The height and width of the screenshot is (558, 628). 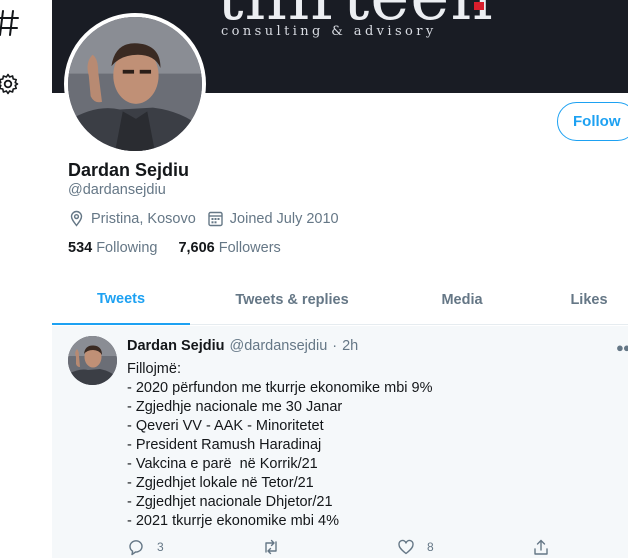 I want to click on share-icon, so click(x=541, y=547).